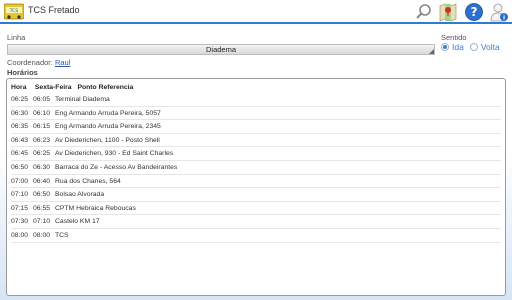 This screenshot has height=300, width=512. What do you see at coordinates (95, 208) in the screenshot?
I see `cell-ponto: CPTM Hebraica Reboucas` at bounding box center [95, 208].